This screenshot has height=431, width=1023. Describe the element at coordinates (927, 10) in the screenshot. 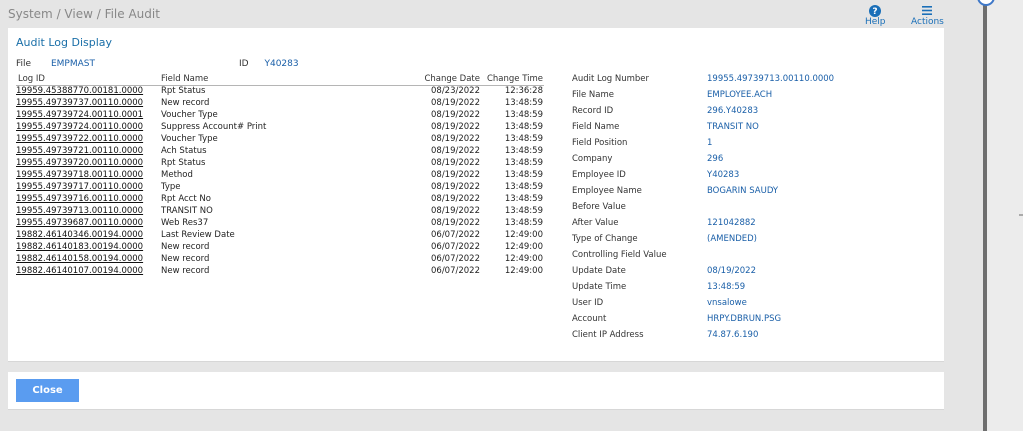

I see `menu-icon` at that location.